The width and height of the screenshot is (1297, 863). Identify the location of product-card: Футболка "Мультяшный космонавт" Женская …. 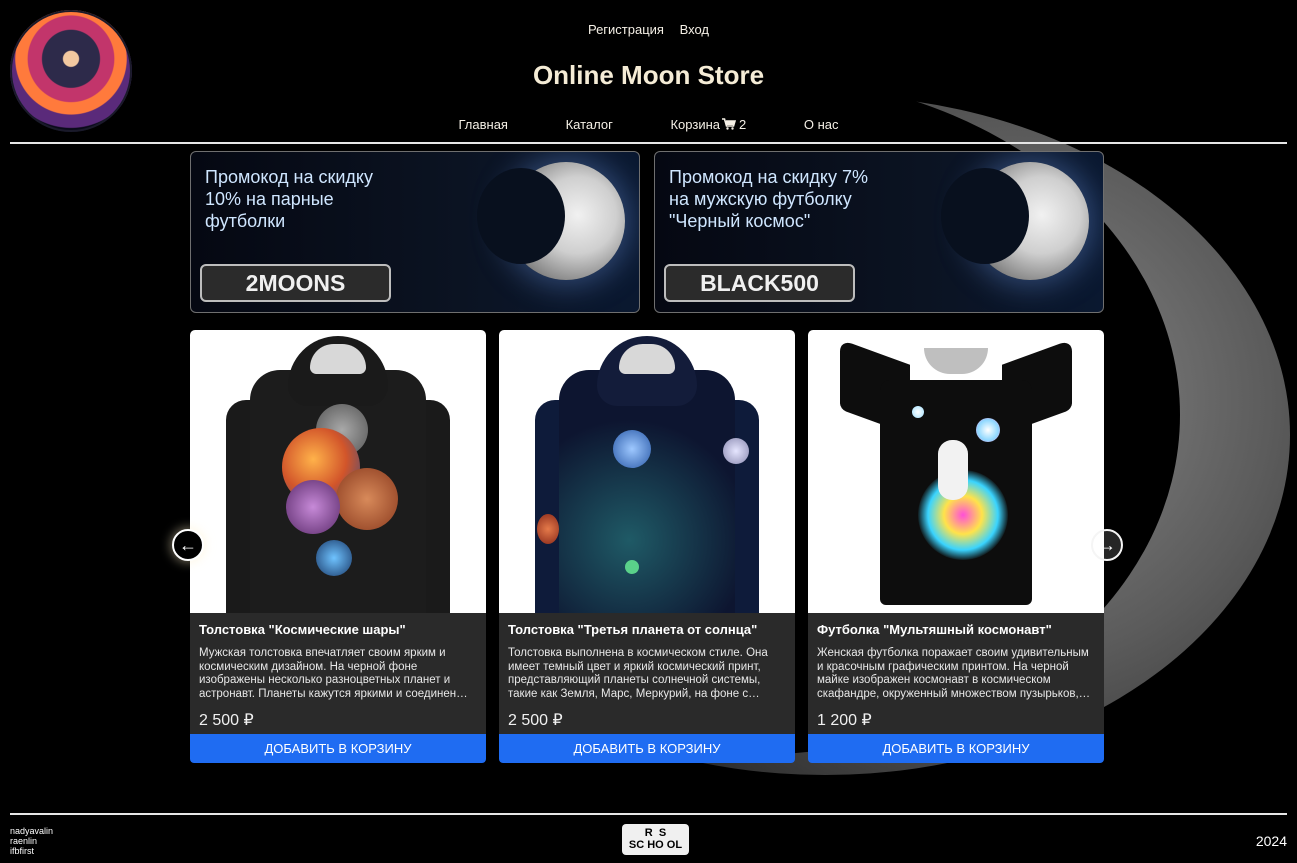
(956, 546).